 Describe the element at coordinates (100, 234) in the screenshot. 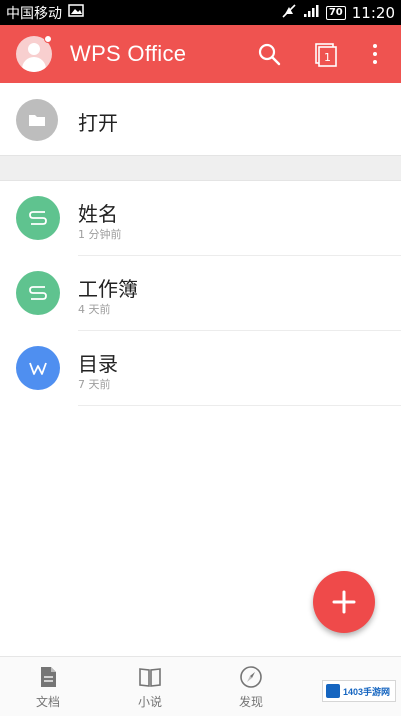

I see `file-time: 1 分钟前` at that location.